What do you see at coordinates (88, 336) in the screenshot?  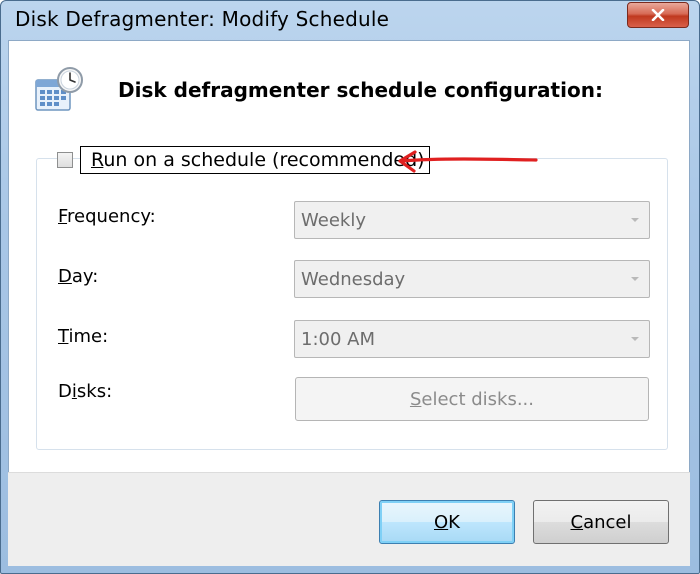 I see `time-label-text: ime:` at bounding box center [88, 336].